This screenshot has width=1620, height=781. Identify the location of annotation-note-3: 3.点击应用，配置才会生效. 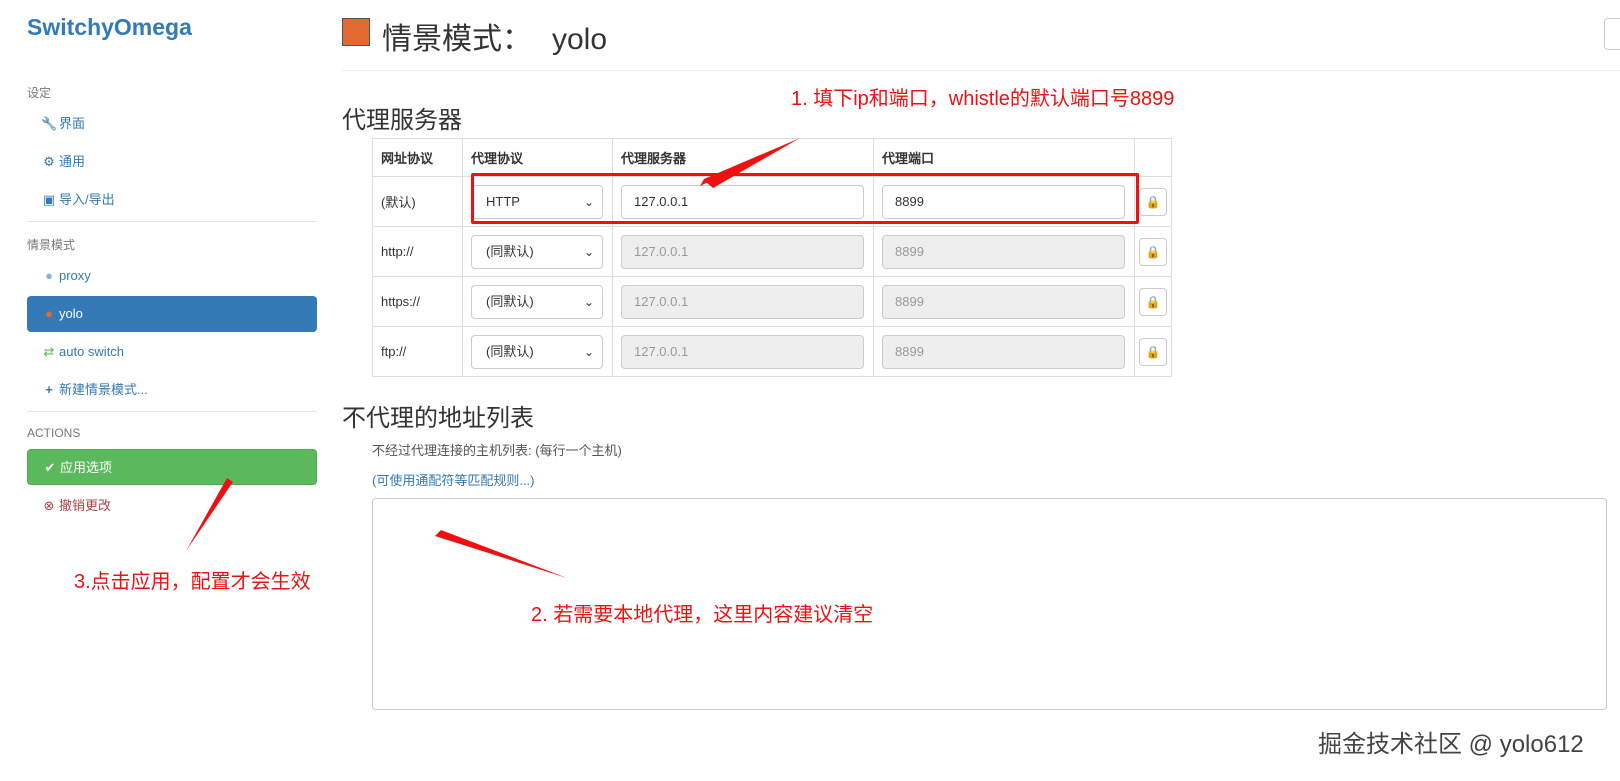
(192, 582).